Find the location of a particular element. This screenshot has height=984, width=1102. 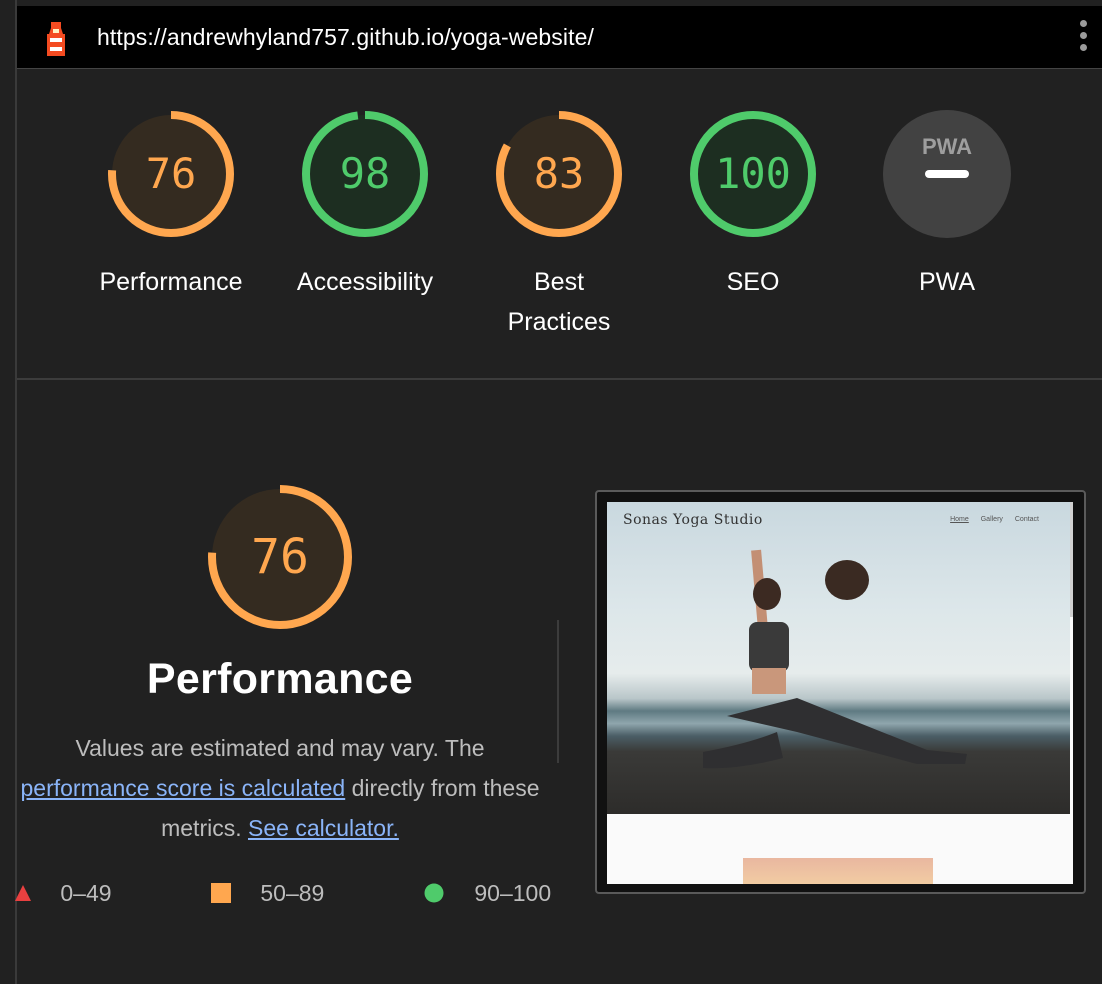

gauge-label-pwa: PWA is located at coordinates (947, 282).